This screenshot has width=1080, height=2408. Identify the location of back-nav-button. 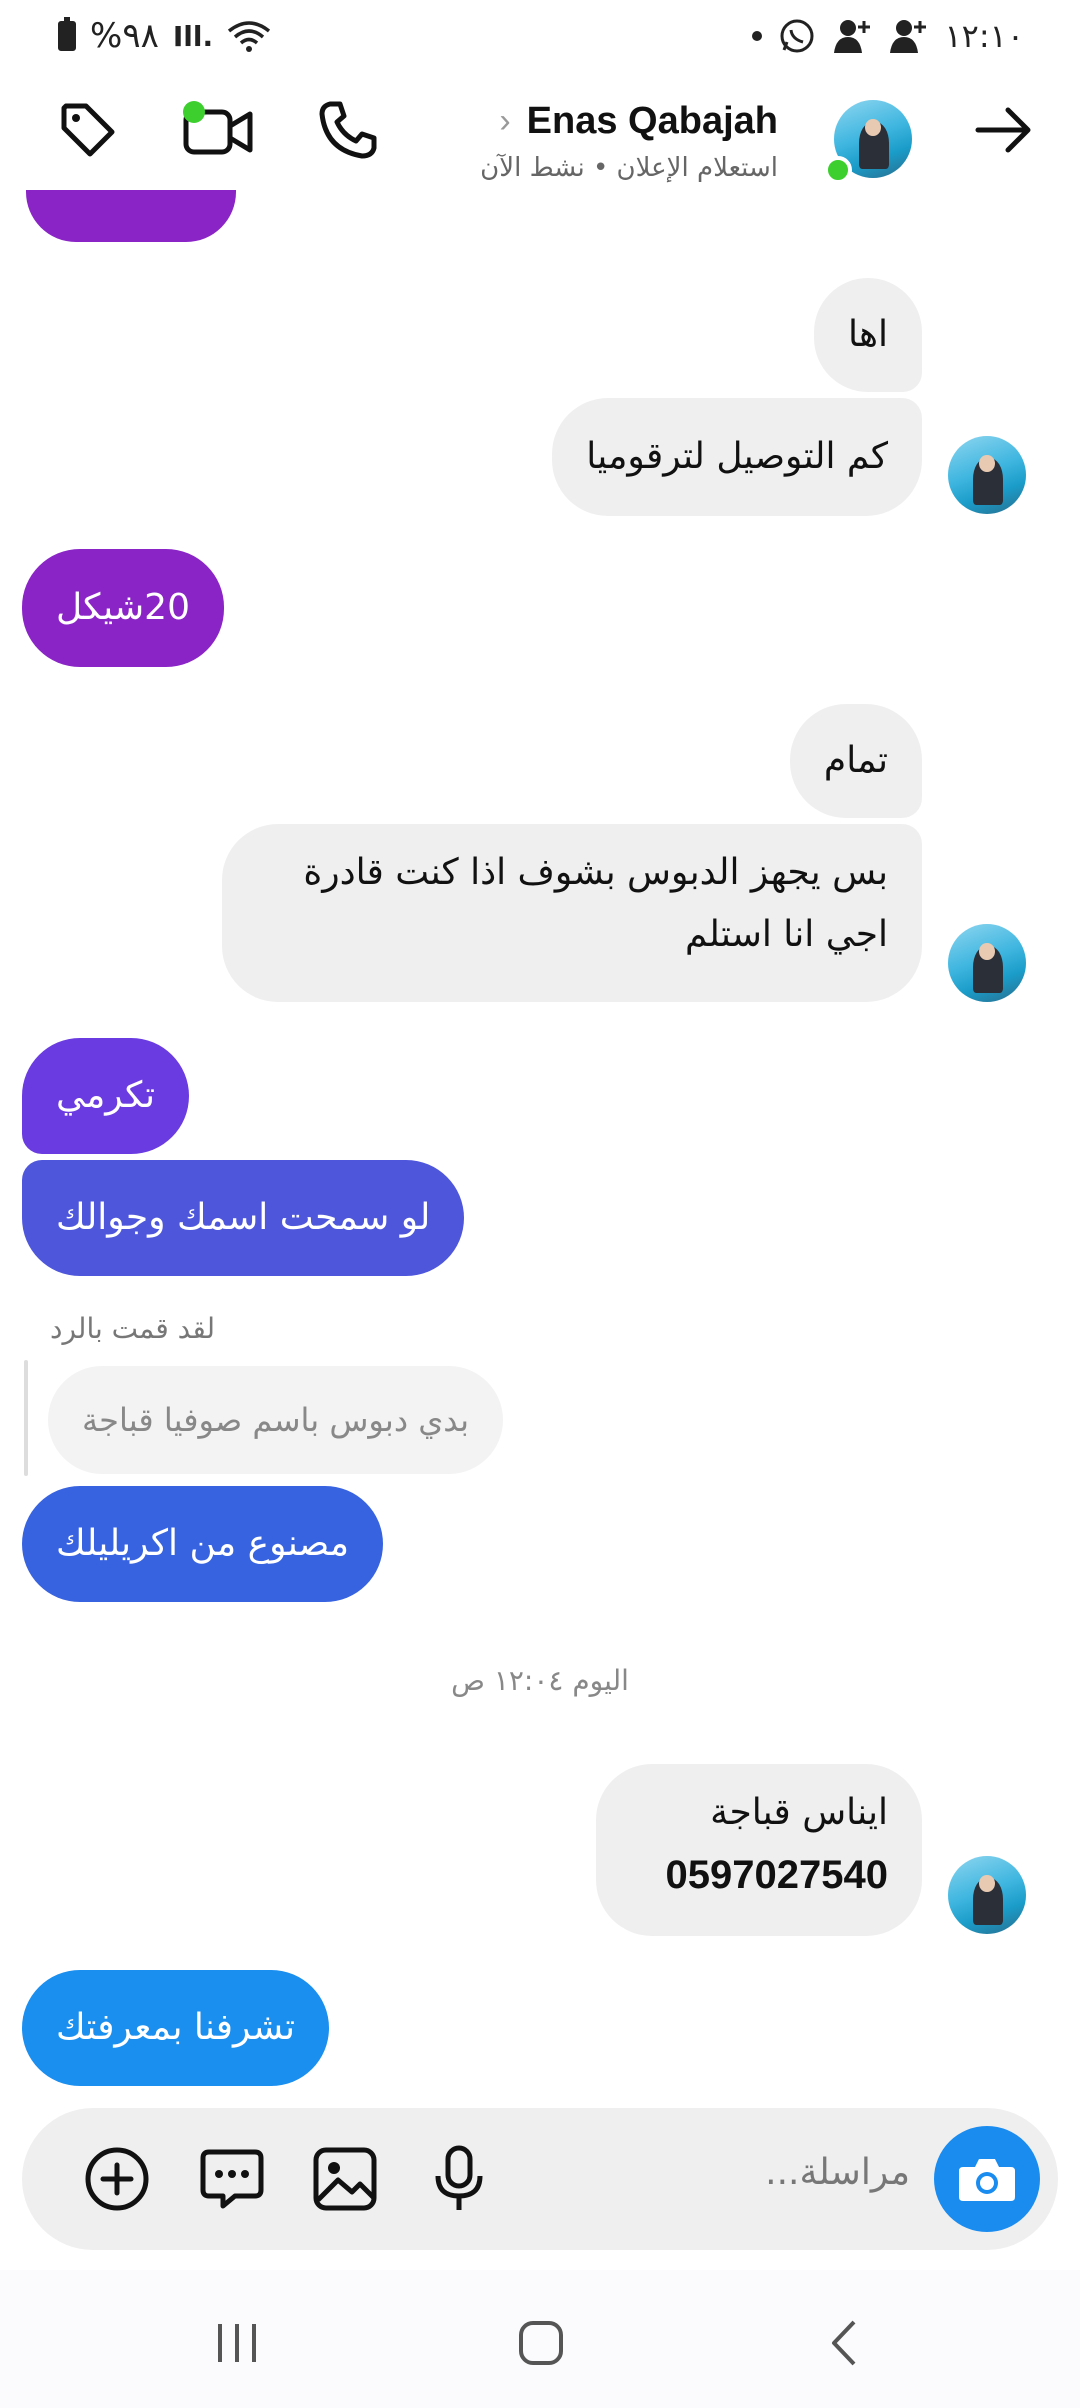
(845, 2343).